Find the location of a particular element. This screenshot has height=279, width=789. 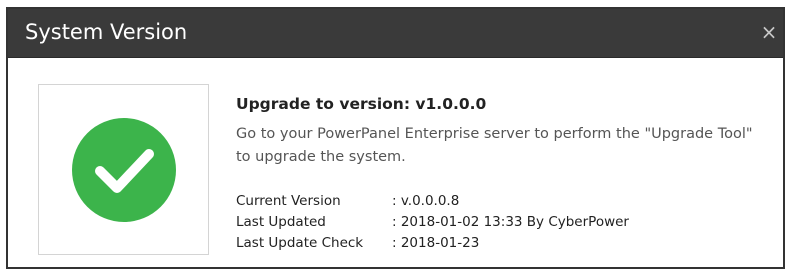

status-icon-box is located at coordinates (123, 169).